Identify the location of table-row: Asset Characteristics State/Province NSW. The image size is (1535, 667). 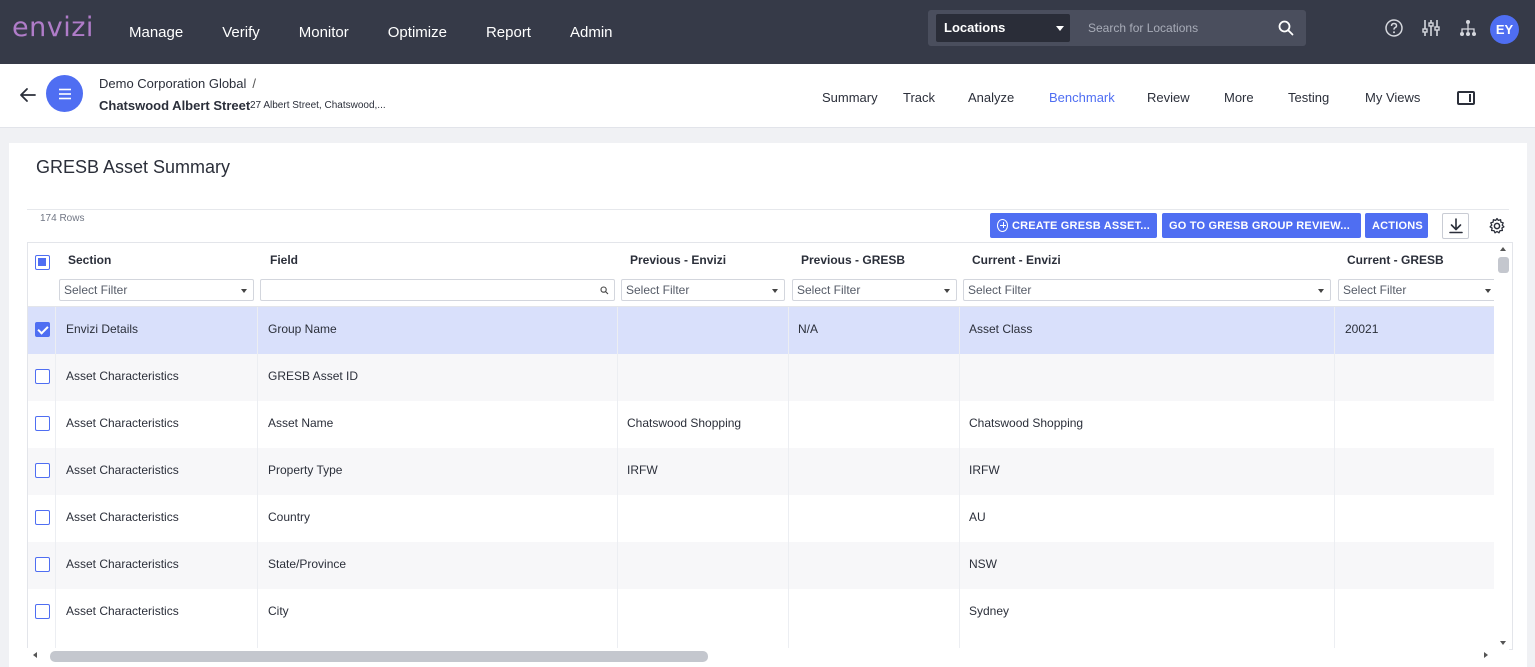
(761, 565).